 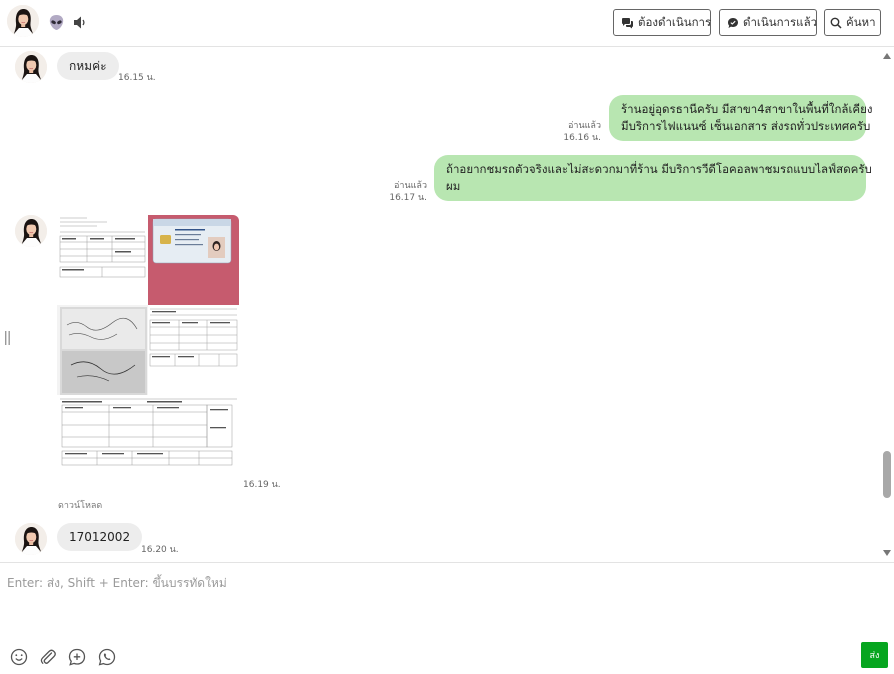 What do you see at coordinates (453, 186) in the screenshot?
I see `message-line: ผม` at bounding box center [453, 186].